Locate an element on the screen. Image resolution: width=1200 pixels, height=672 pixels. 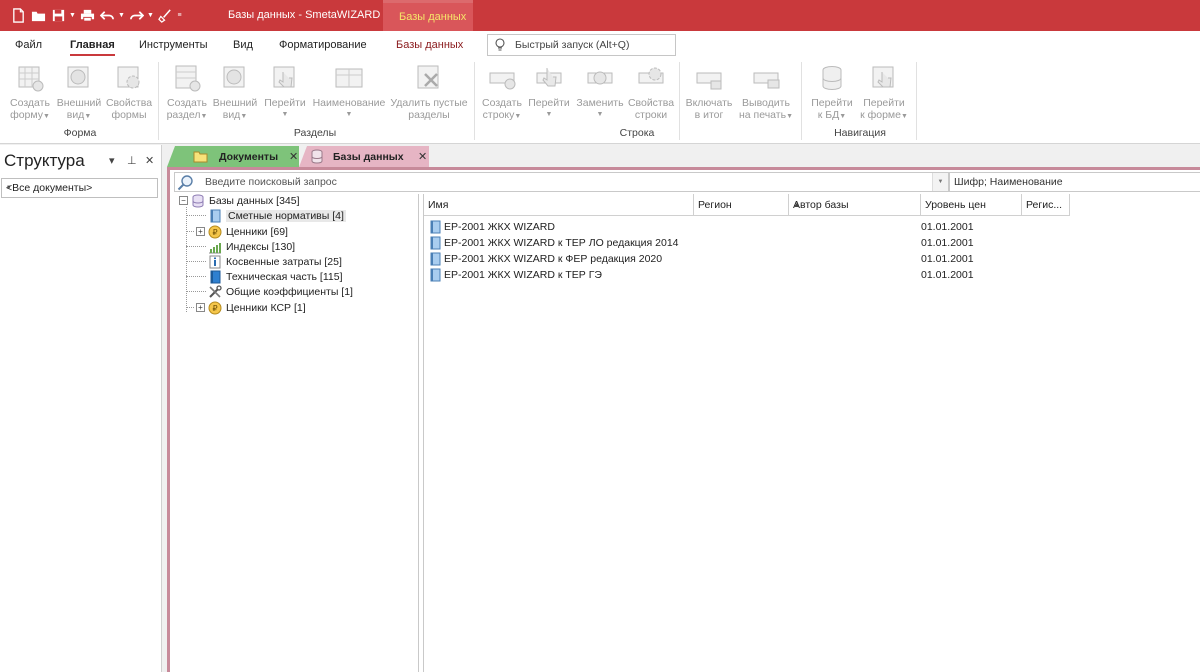
tab-file: Файл is located at coordinates (28, 45).